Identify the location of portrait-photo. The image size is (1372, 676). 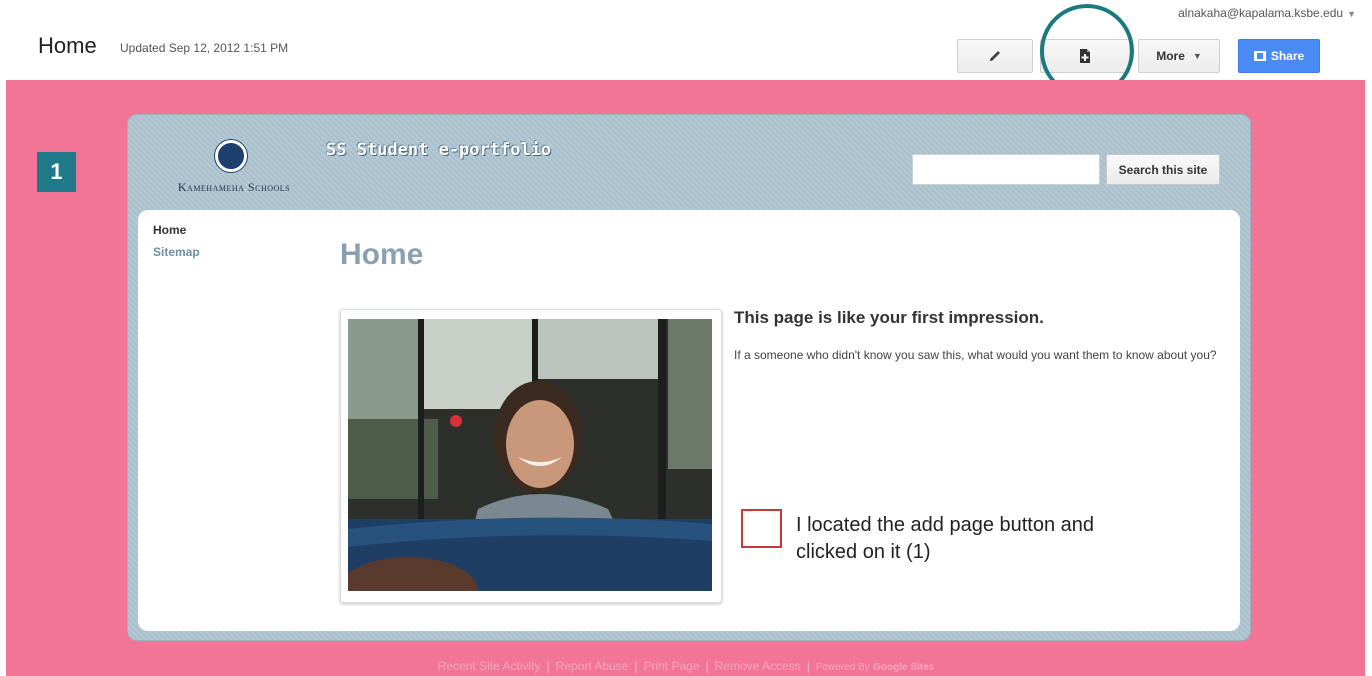
(530, 455).